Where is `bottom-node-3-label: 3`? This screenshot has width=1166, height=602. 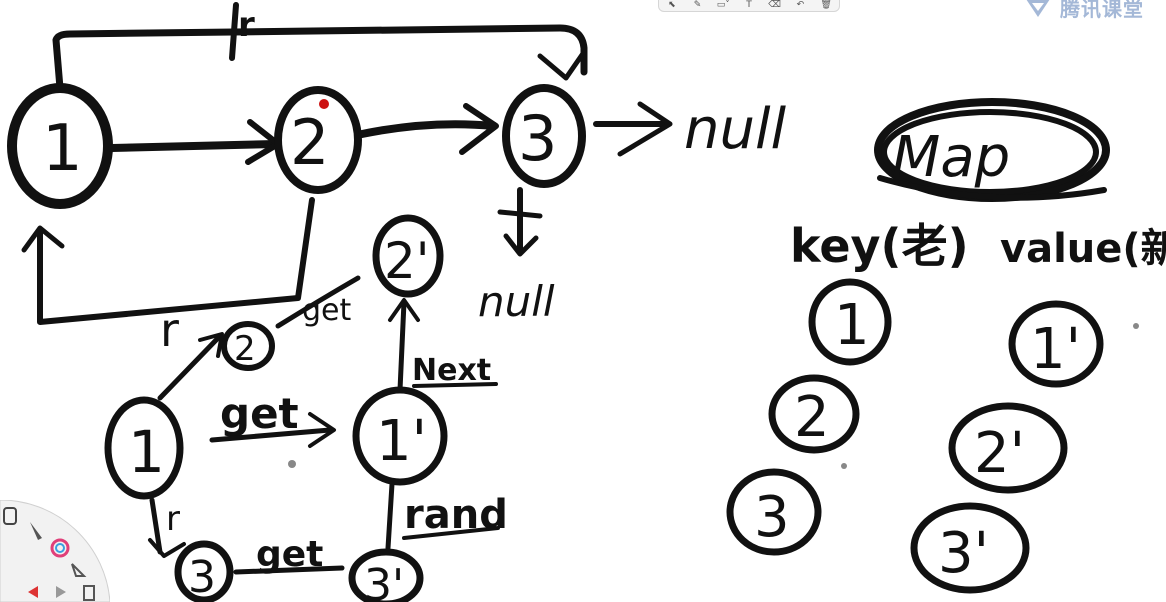
bottom-node-3-label: 3 is located at coordinates (202, 577).